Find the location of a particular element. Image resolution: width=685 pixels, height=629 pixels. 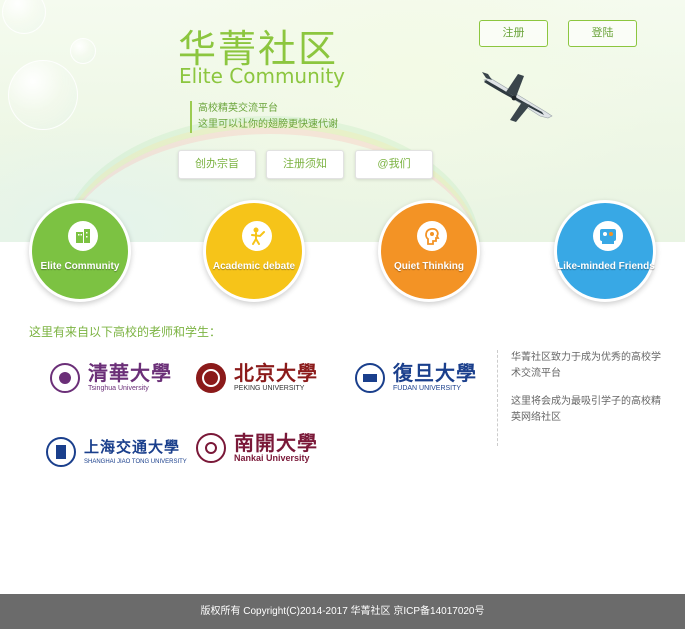

nav-button-contact: @我们 is located at coordinates (394, 164).